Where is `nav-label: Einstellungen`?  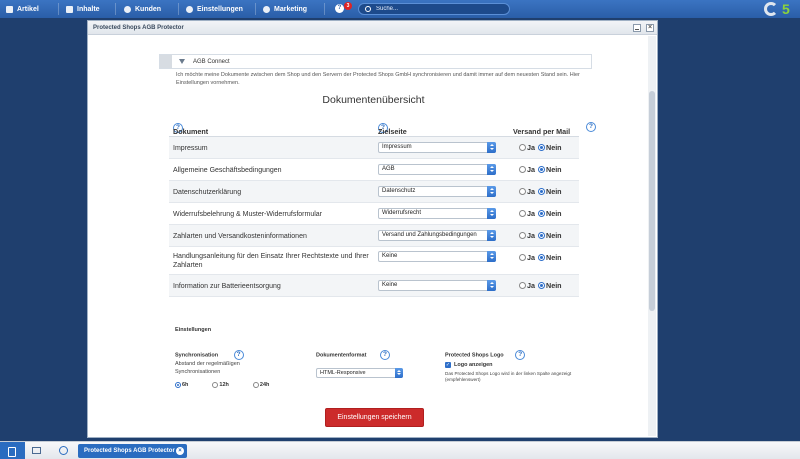
nav-label: Einstellungen is located at coordinates (220, 9).